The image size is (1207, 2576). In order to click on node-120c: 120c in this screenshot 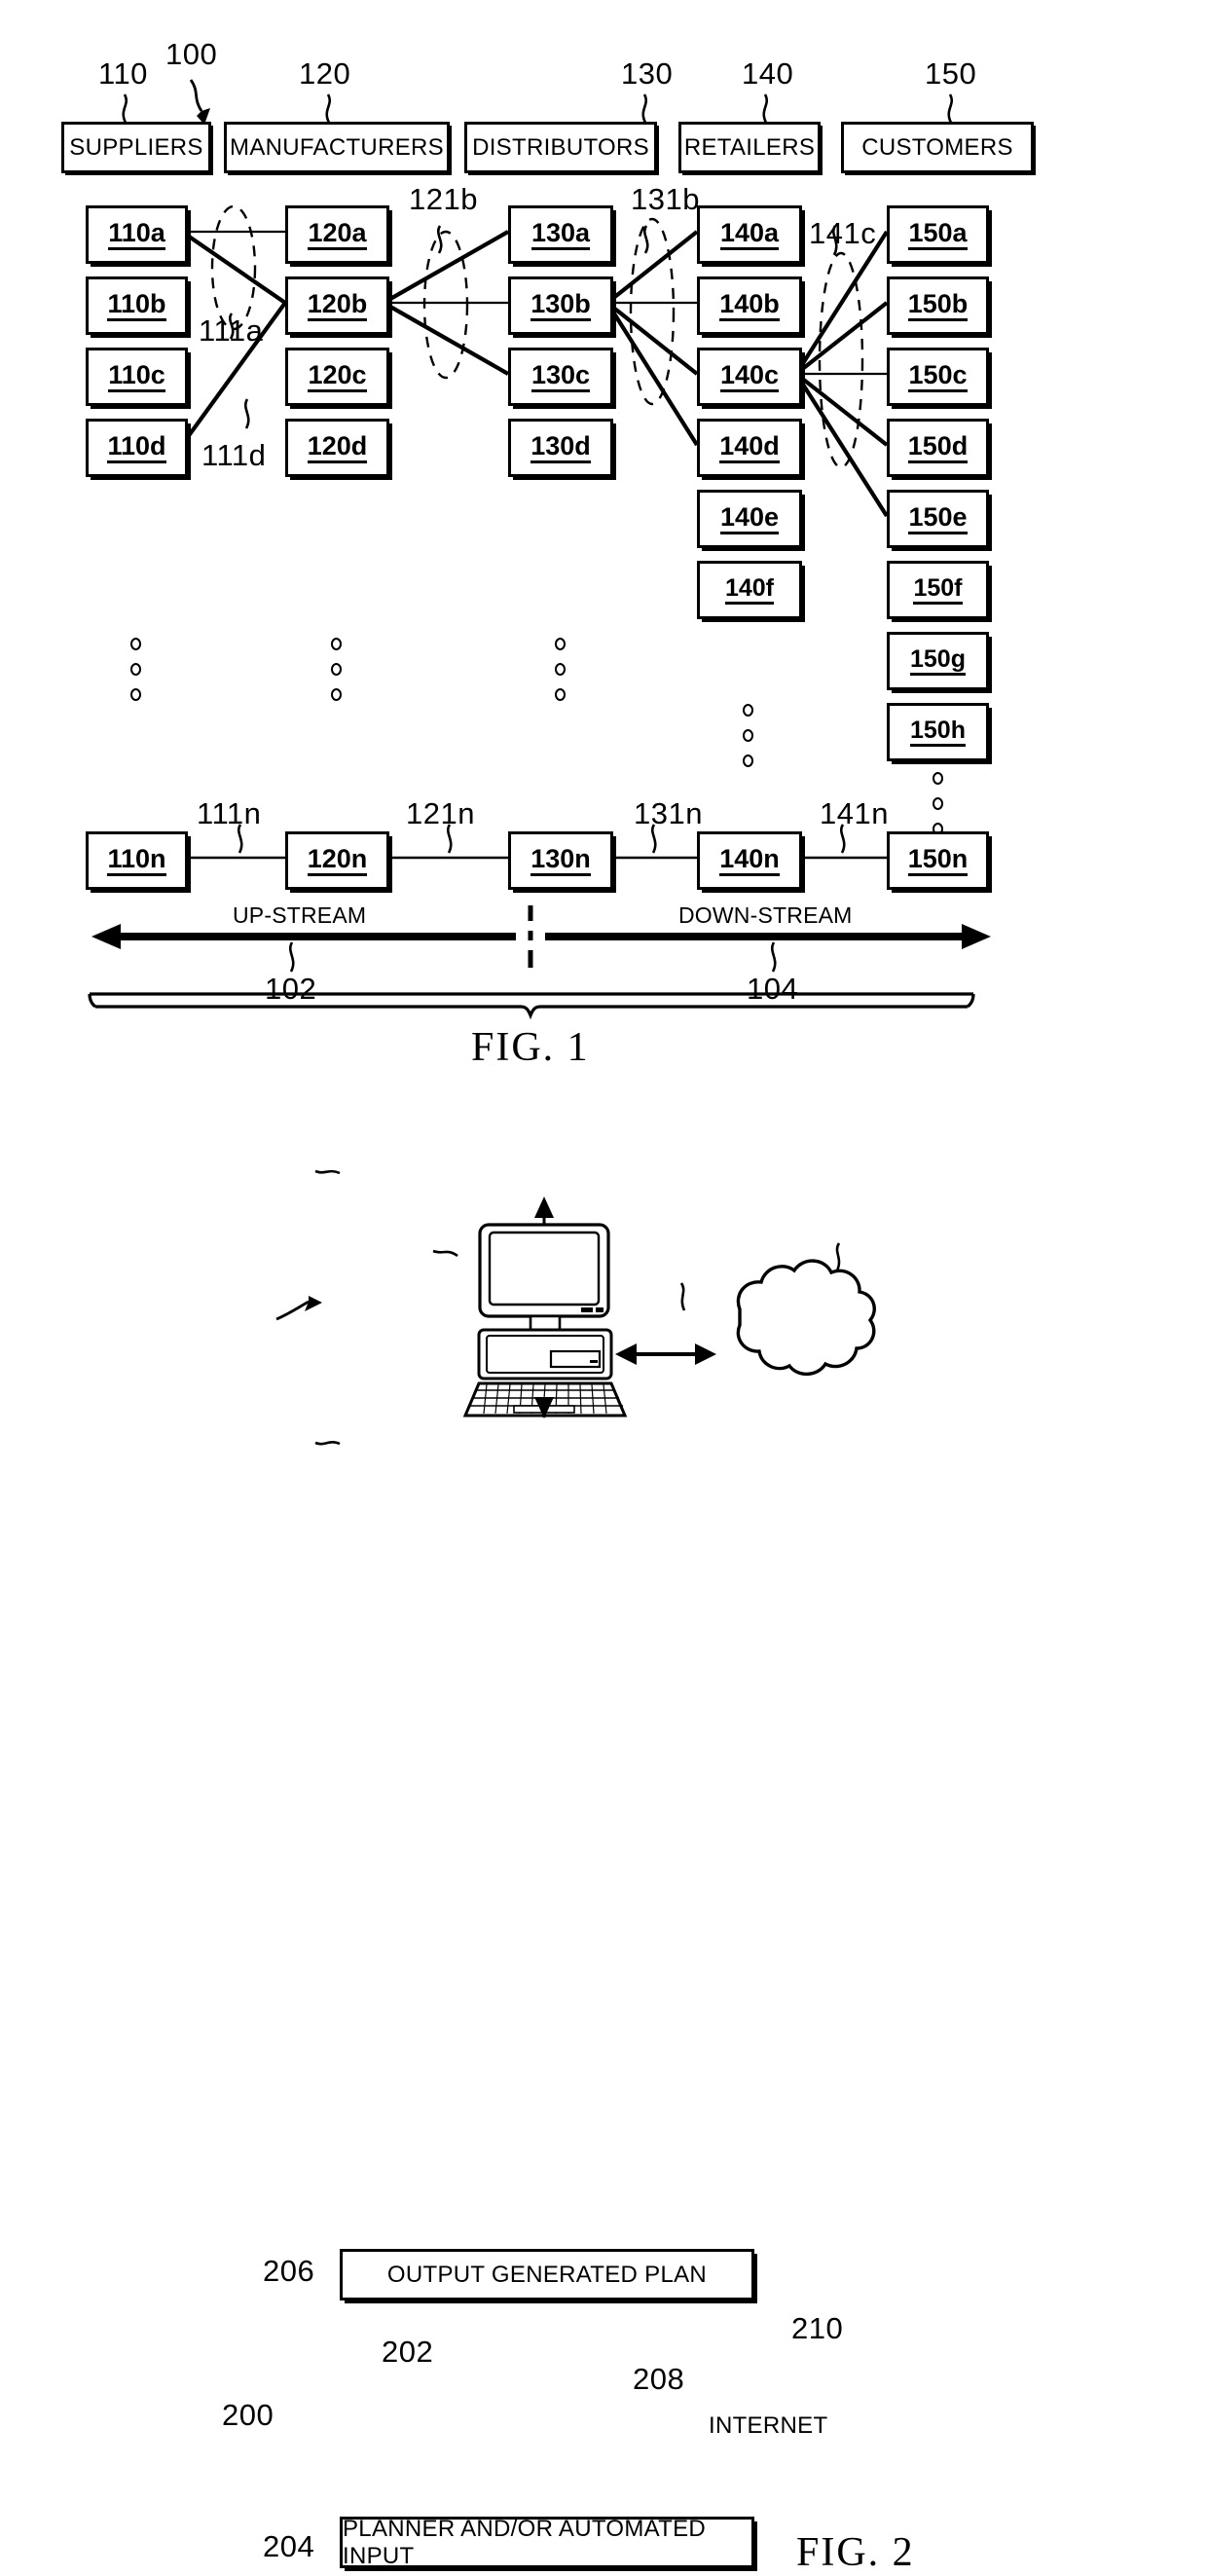, I will do `click(337, 377)`.